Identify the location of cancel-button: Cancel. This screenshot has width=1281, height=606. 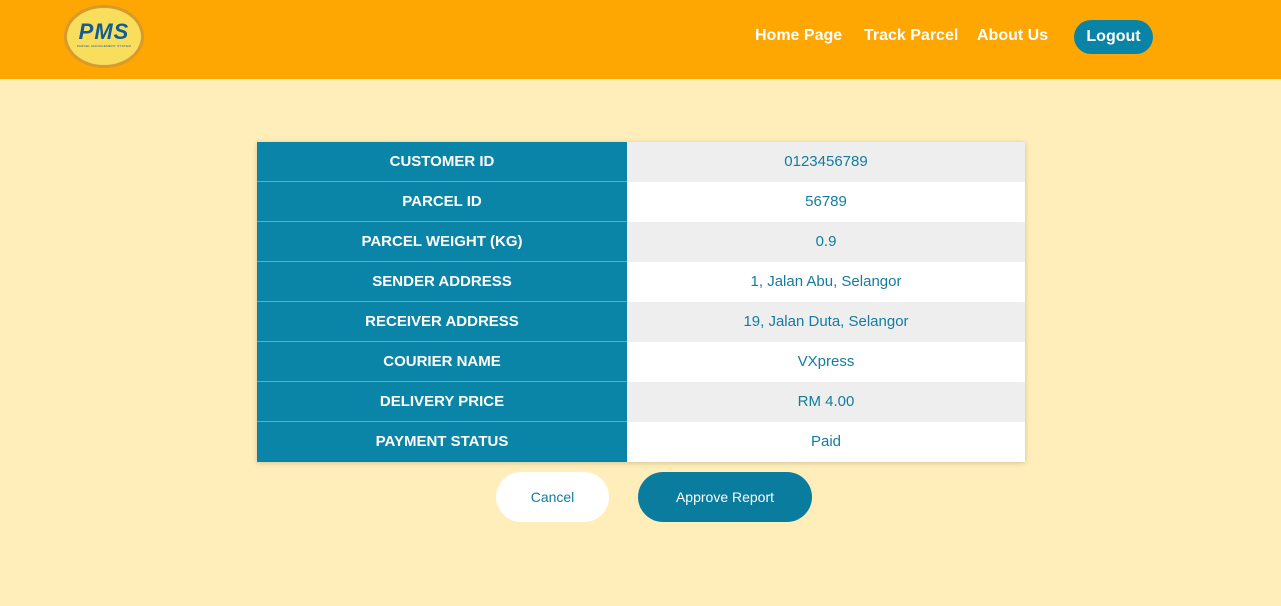
(552, 497).